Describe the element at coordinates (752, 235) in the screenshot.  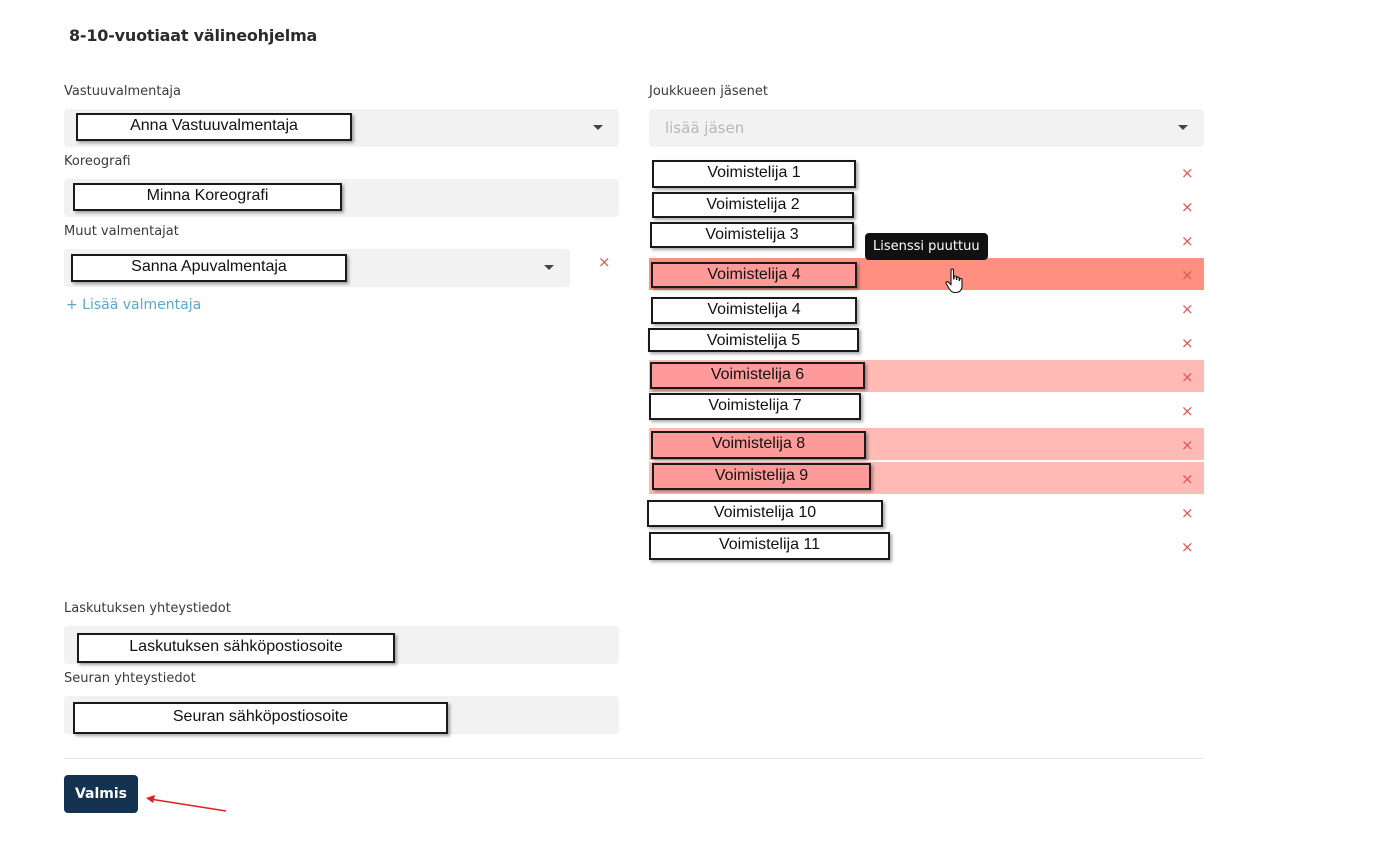
I see `member-name: Voimistelija 3` at that location.